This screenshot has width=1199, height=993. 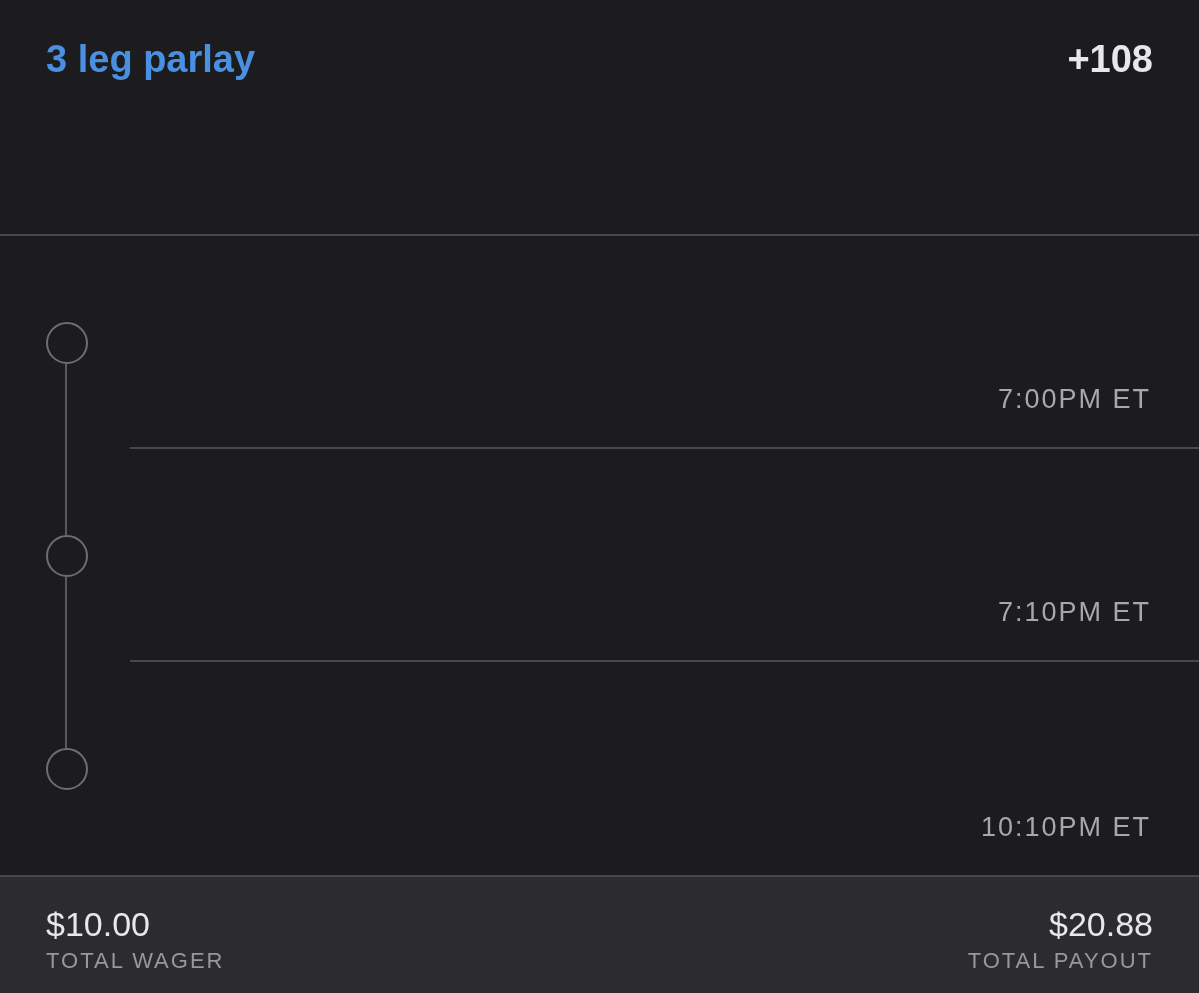 I want to click on game-time: 7:10PM ET, so click(x=1074, y=612).